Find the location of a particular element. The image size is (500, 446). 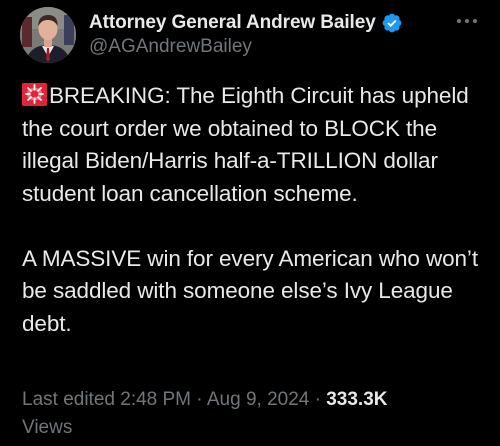

tweet-time: 2:48 PM is located at coordinates (155, 399).